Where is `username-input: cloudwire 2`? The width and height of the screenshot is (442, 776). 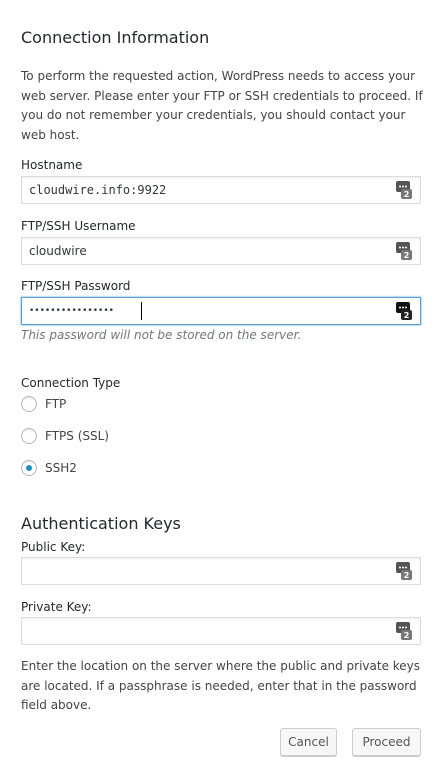 username-input: cloudwire 2 is located at coordinates (221, 251).